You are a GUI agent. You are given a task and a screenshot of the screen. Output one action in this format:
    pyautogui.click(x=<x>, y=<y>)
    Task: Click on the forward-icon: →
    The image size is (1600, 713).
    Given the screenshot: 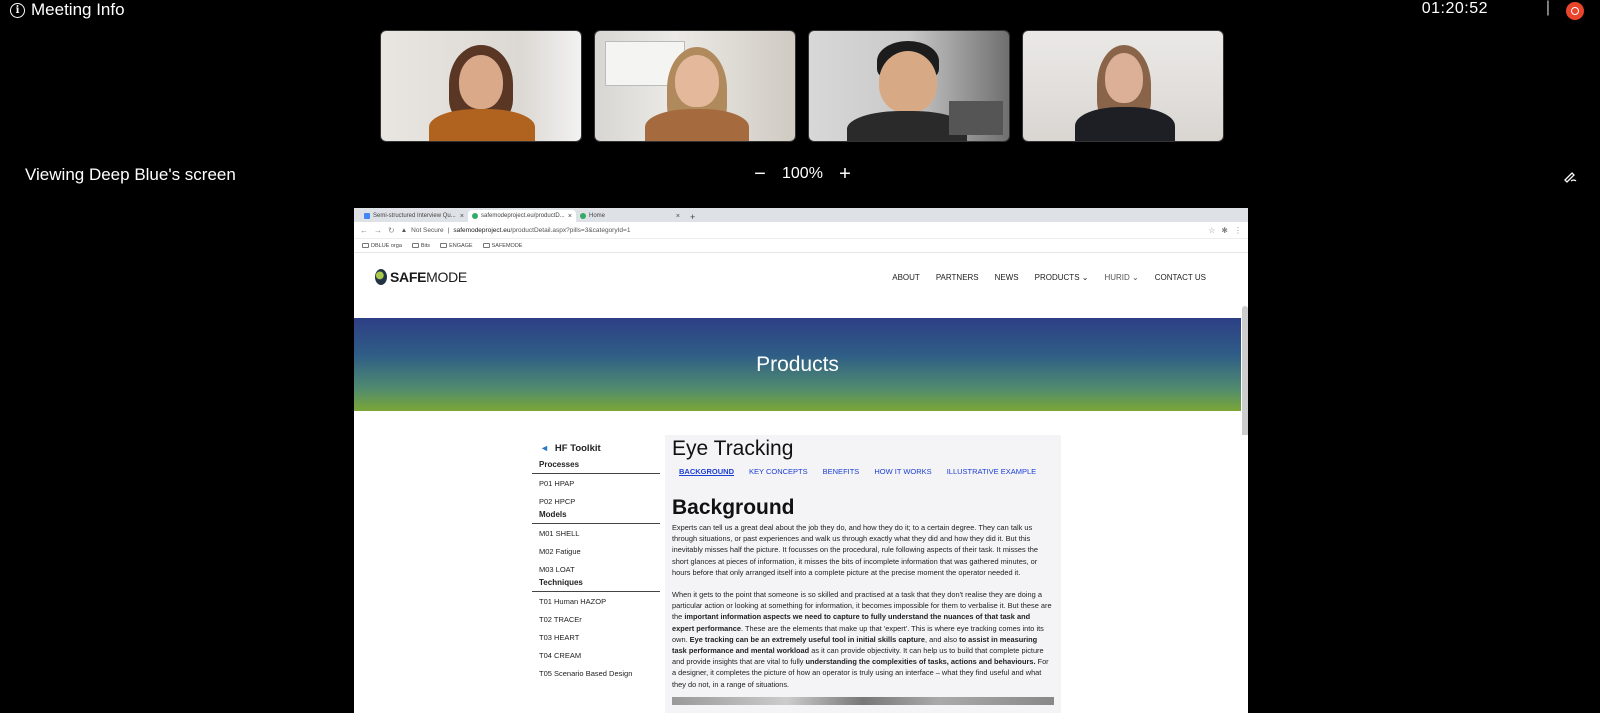 What is the action you would take?
    pyautogui.click(x=378, y=230)
    